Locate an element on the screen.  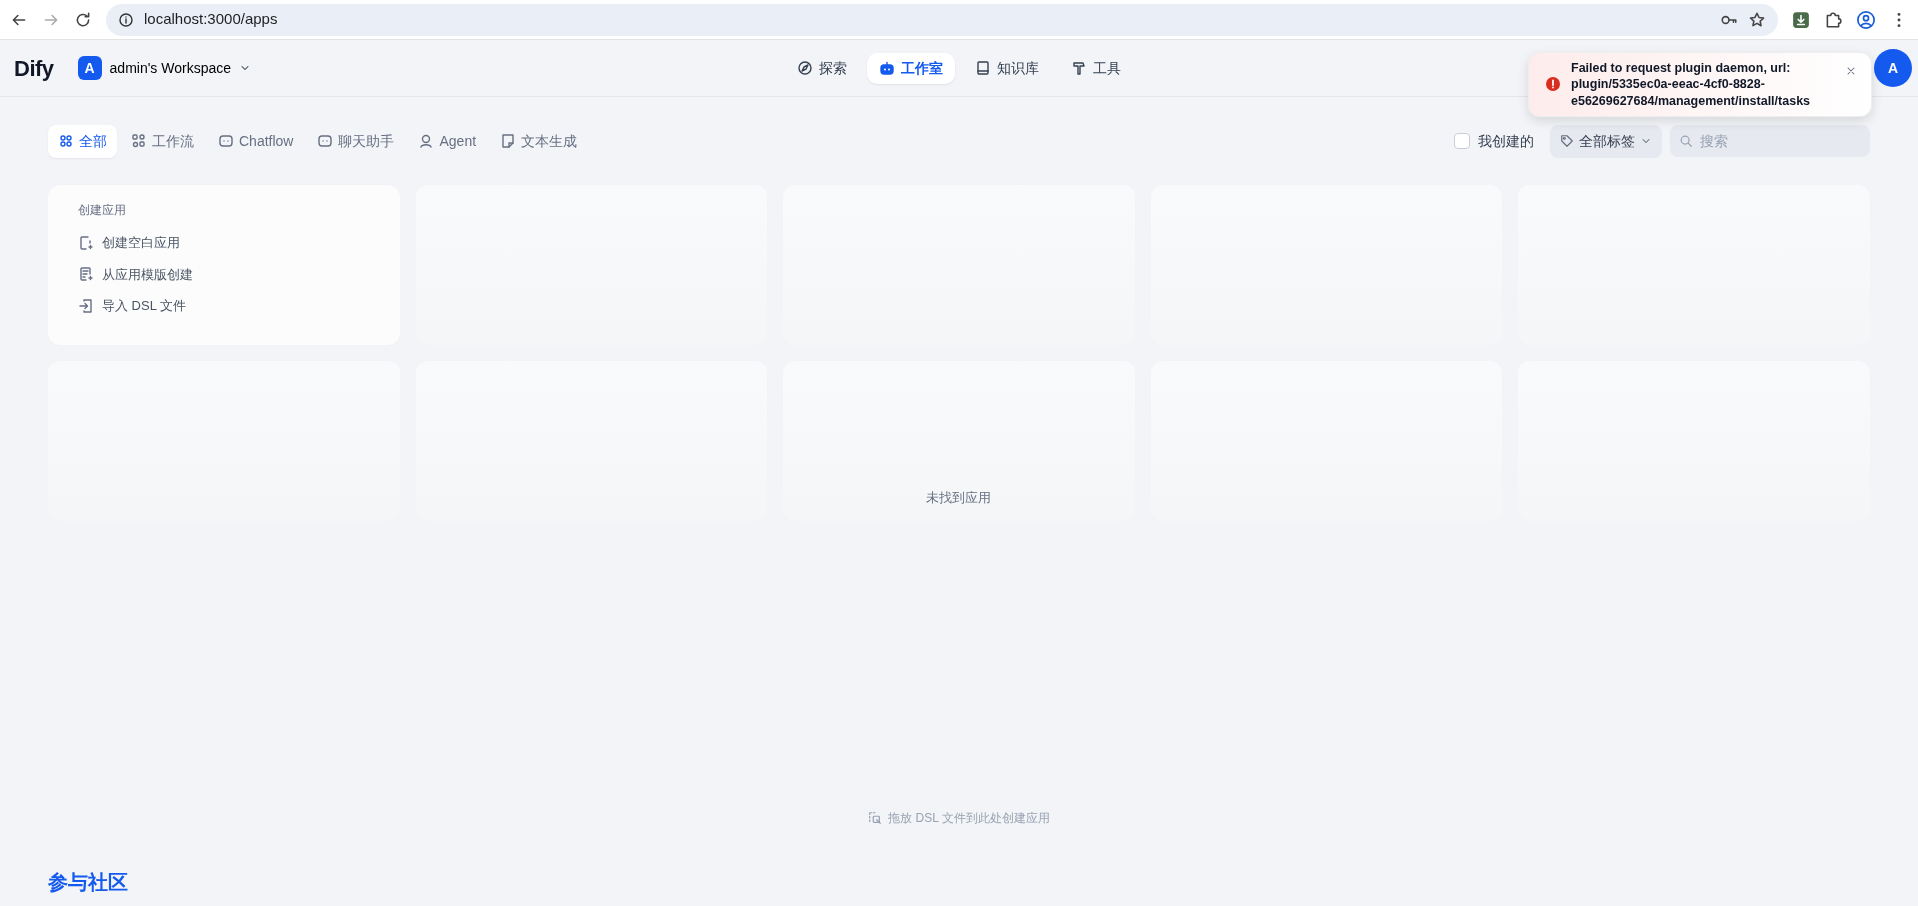
section-title: 参与社区 is located at coordinates (88, 882).